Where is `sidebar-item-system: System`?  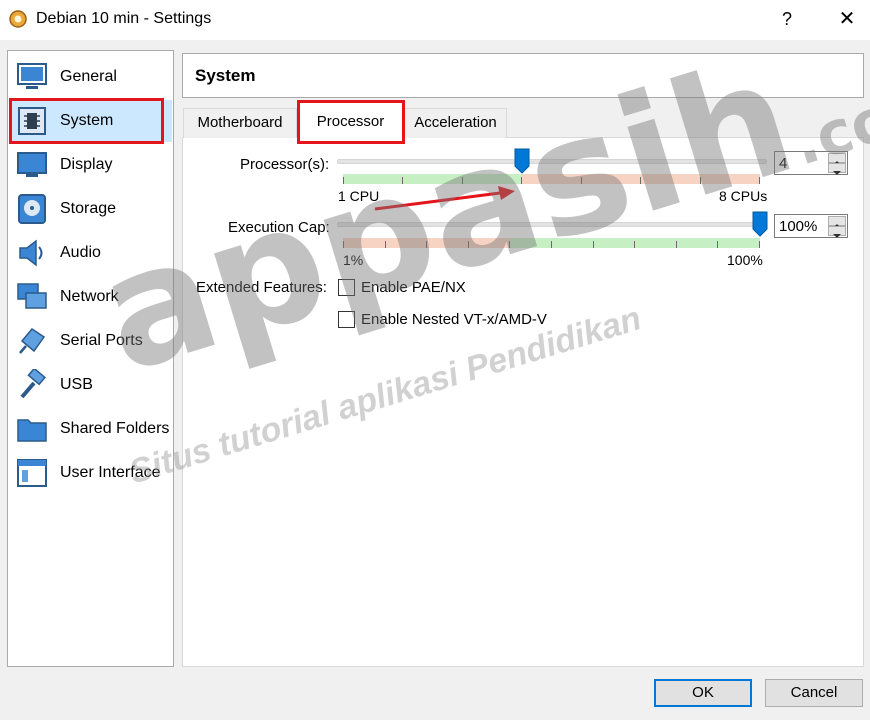 sidebar-item-system: System is located at coordinates (90, 121).